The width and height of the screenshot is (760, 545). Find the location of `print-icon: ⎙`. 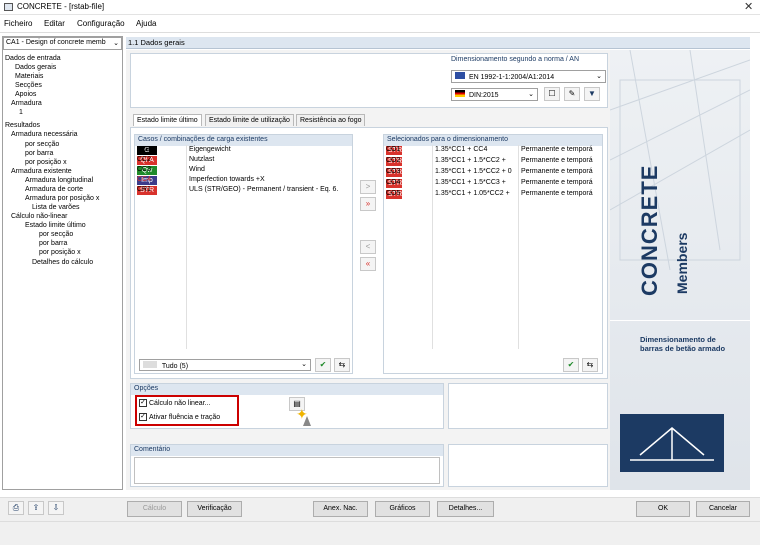

print-icon: ⎙ is located at coordinates (16, 508).